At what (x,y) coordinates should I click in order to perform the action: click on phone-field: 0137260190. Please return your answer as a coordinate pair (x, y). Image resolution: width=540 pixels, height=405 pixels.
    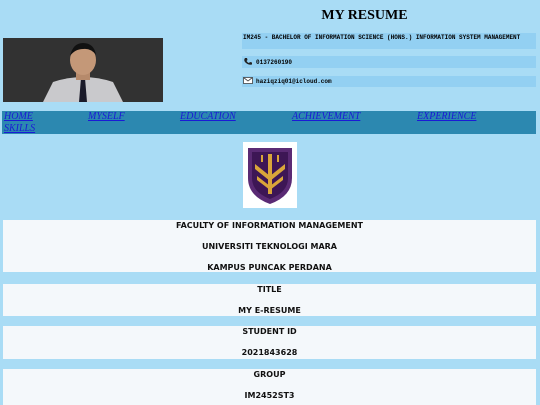
    Looking at the image, I should click on (389, 62).